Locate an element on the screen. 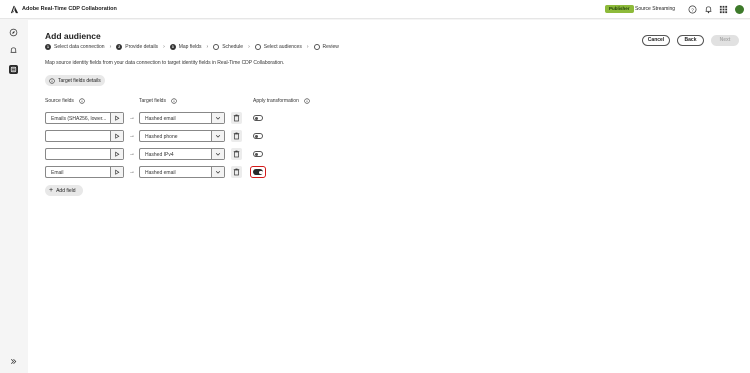 This screenshot has width=750, height=373. step-label: Review is located at coordinates (330, 47).